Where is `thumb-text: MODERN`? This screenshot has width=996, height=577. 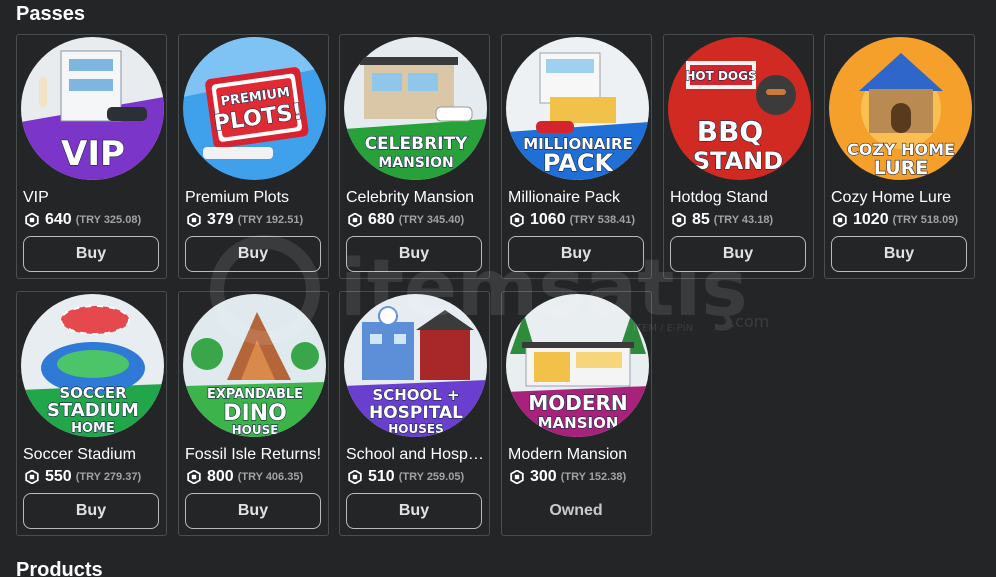
thumb-text: MODERN is located at coordinates (577, 403).